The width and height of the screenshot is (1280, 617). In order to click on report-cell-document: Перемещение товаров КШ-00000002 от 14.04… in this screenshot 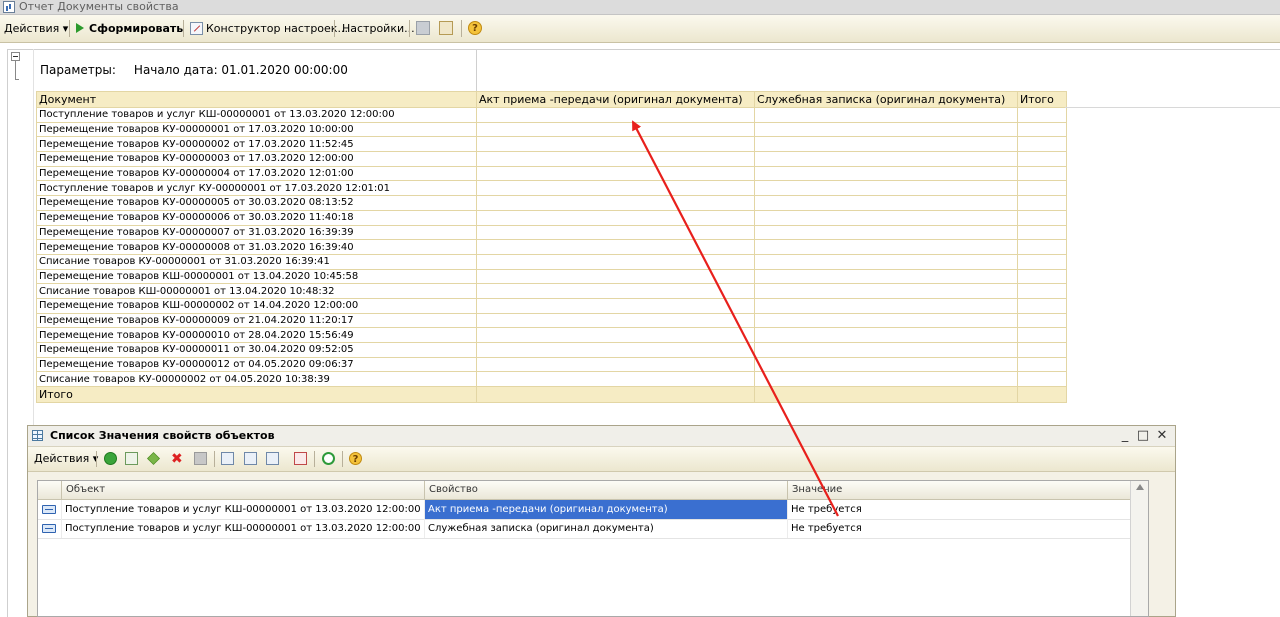, I will do `click(256, 305)`.